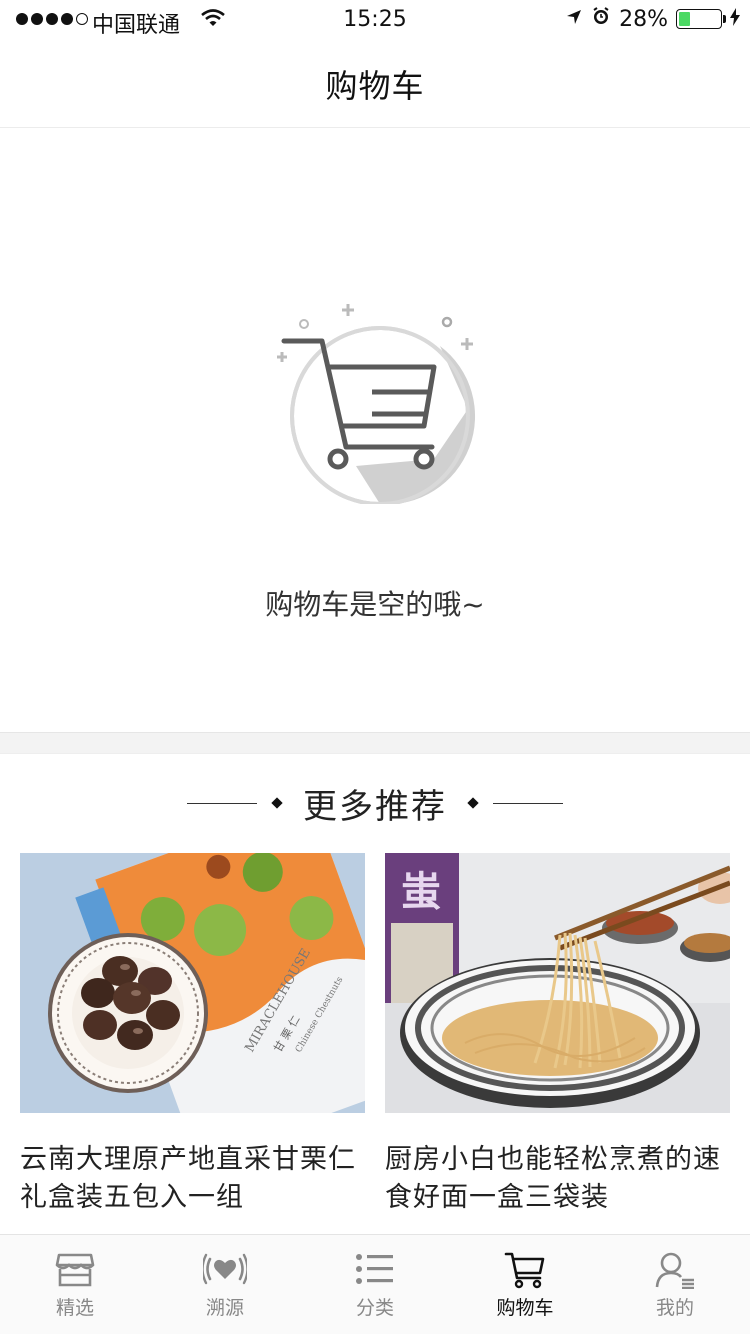  Describe the element at coordinates (643, 19) in the screenshot. I see `battery-percent: 28%` at that location.